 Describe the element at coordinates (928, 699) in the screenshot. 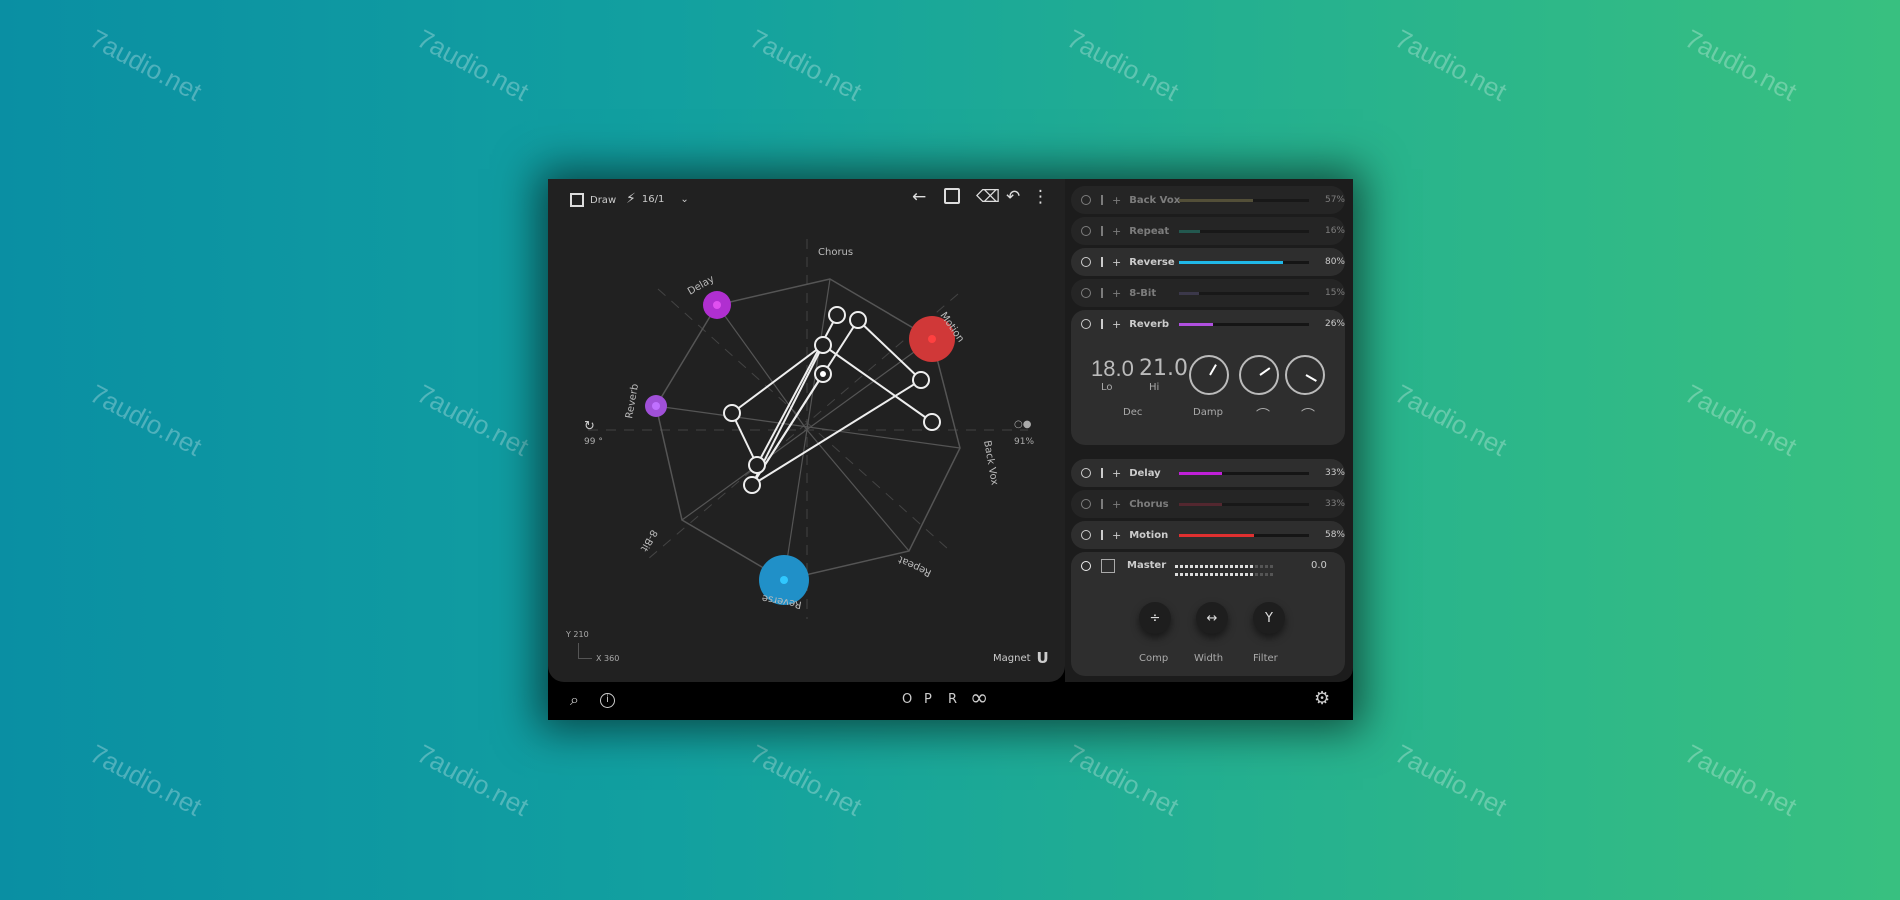

I see `mode-p-button: P` at that location.